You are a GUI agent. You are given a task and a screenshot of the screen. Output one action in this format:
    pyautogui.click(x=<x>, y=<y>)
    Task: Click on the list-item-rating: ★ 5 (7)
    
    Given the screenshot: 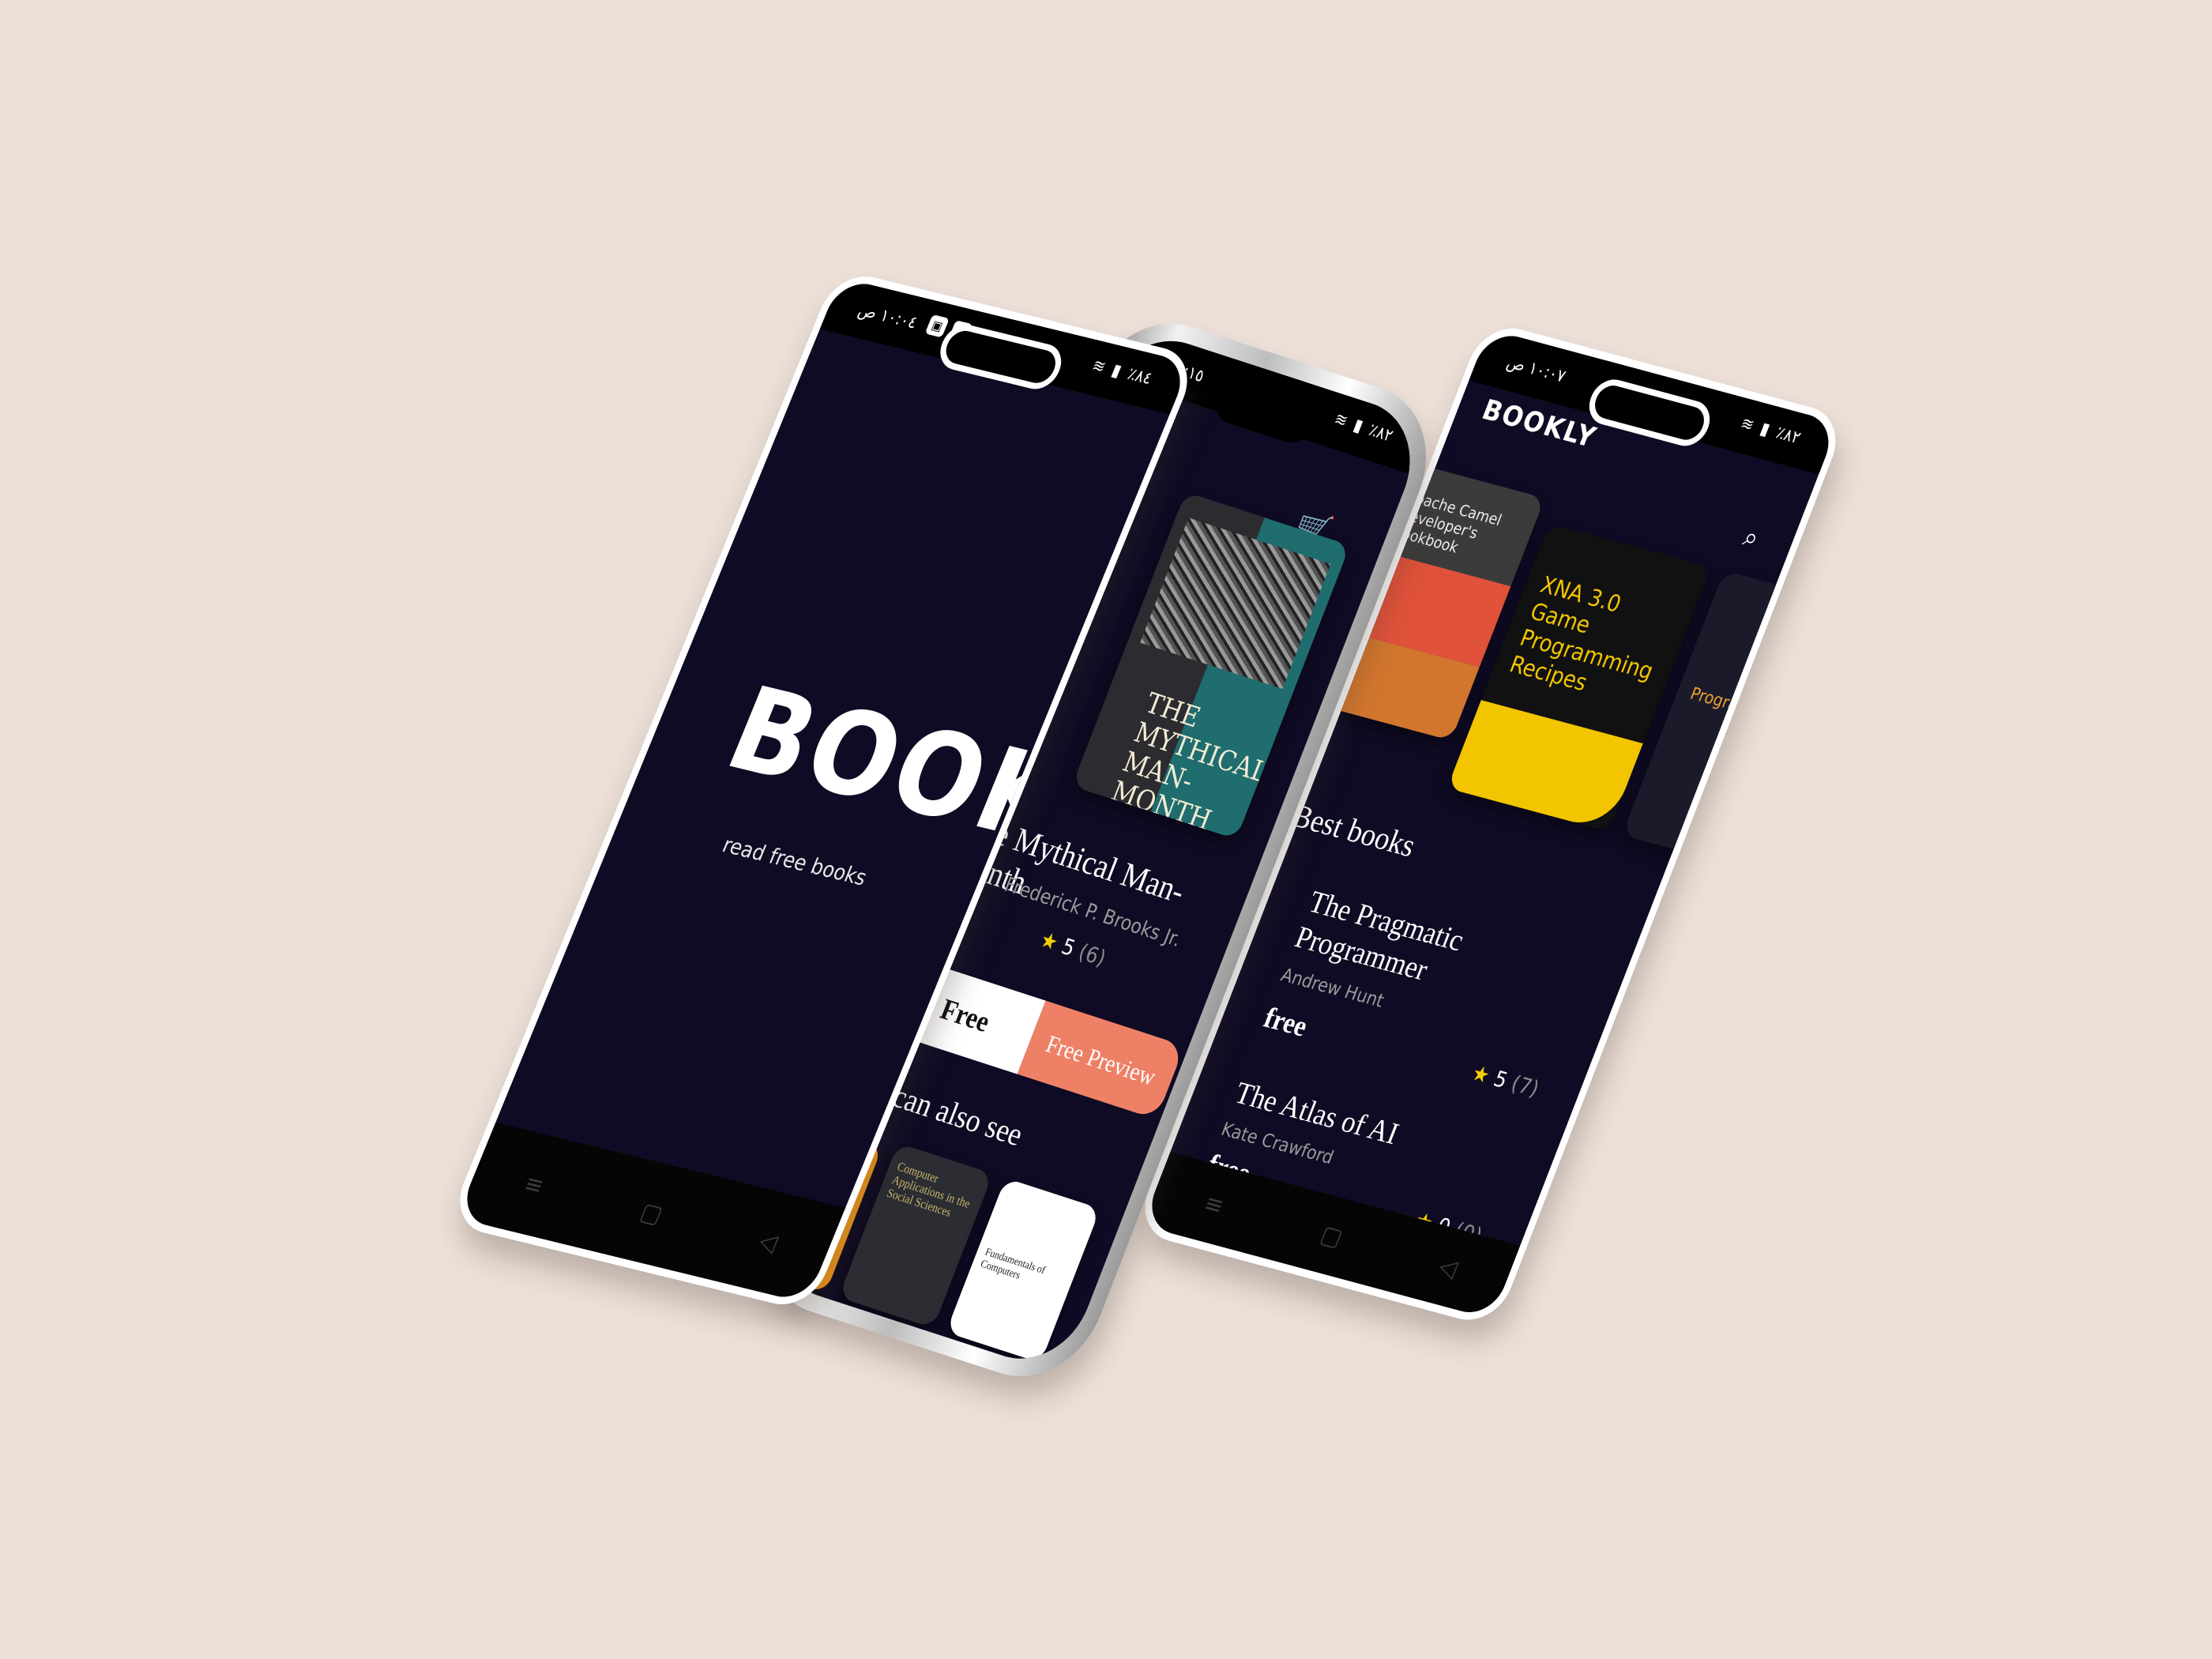 What is the action you would take?
    pyautogui.click(x=1506, y=1080)
    